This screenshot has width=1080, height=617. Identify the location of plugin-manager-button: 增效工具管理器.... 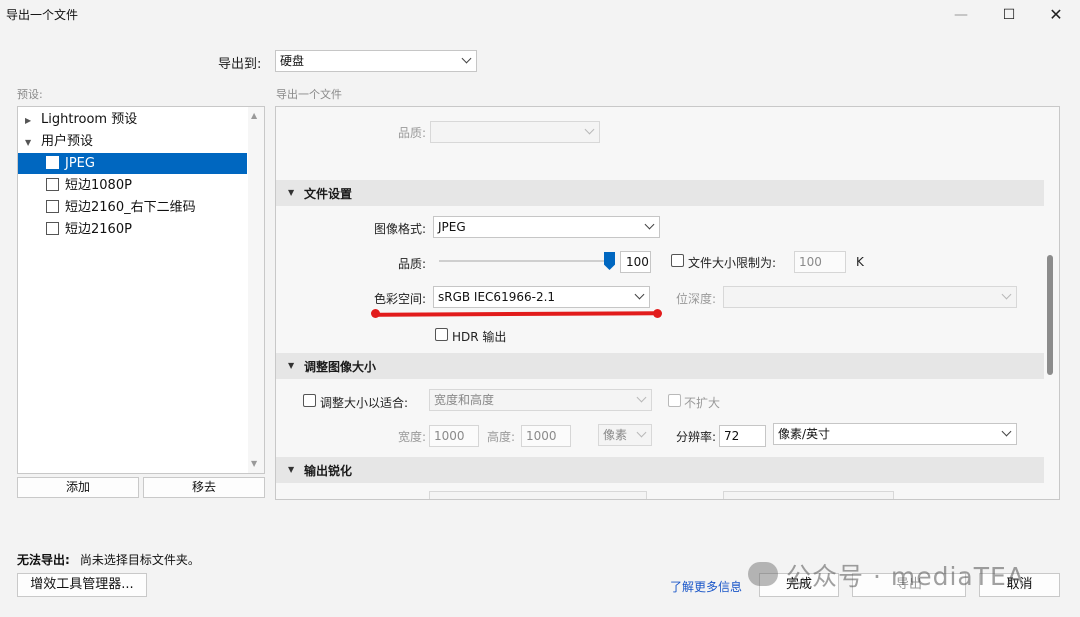
(82, 585).